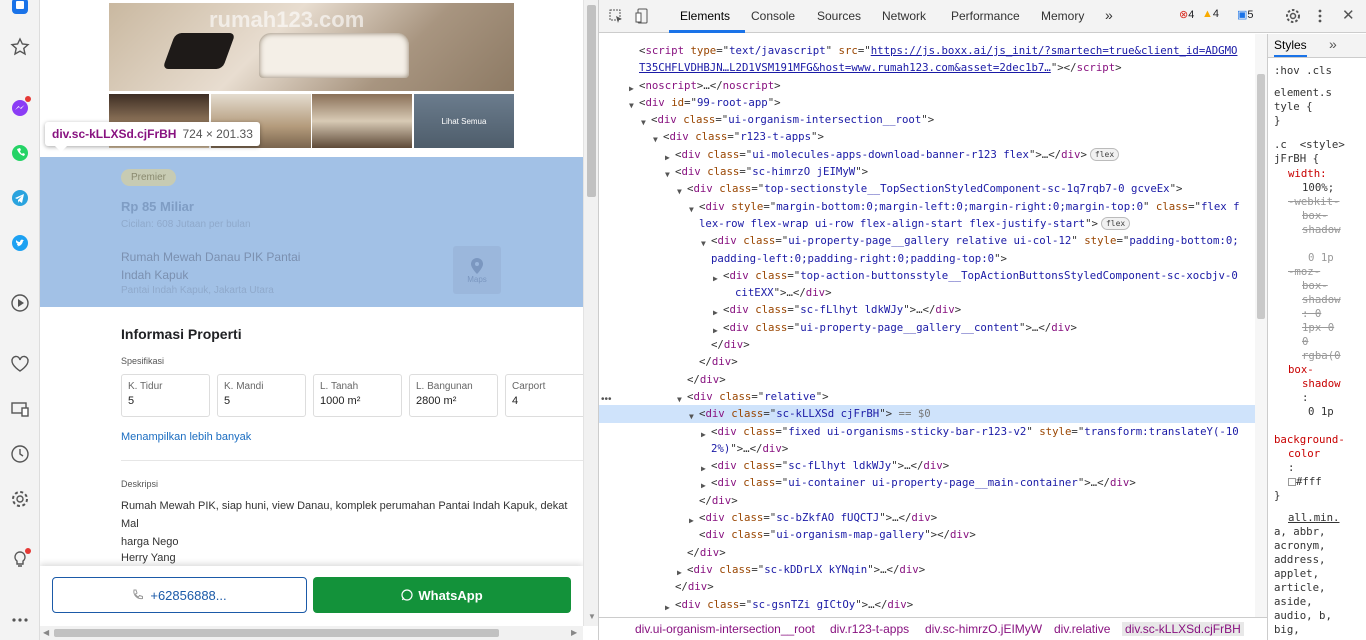 The image size is (1366, 640). What do you see at coordinates (616, 16) in the screenshot?
I see `inspect-element-icon` at bounding box center [616, 16].